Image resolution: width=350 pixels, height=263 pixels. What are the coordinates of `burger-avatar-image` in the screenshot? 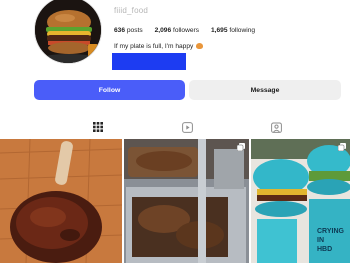 It's located at (68, 31).